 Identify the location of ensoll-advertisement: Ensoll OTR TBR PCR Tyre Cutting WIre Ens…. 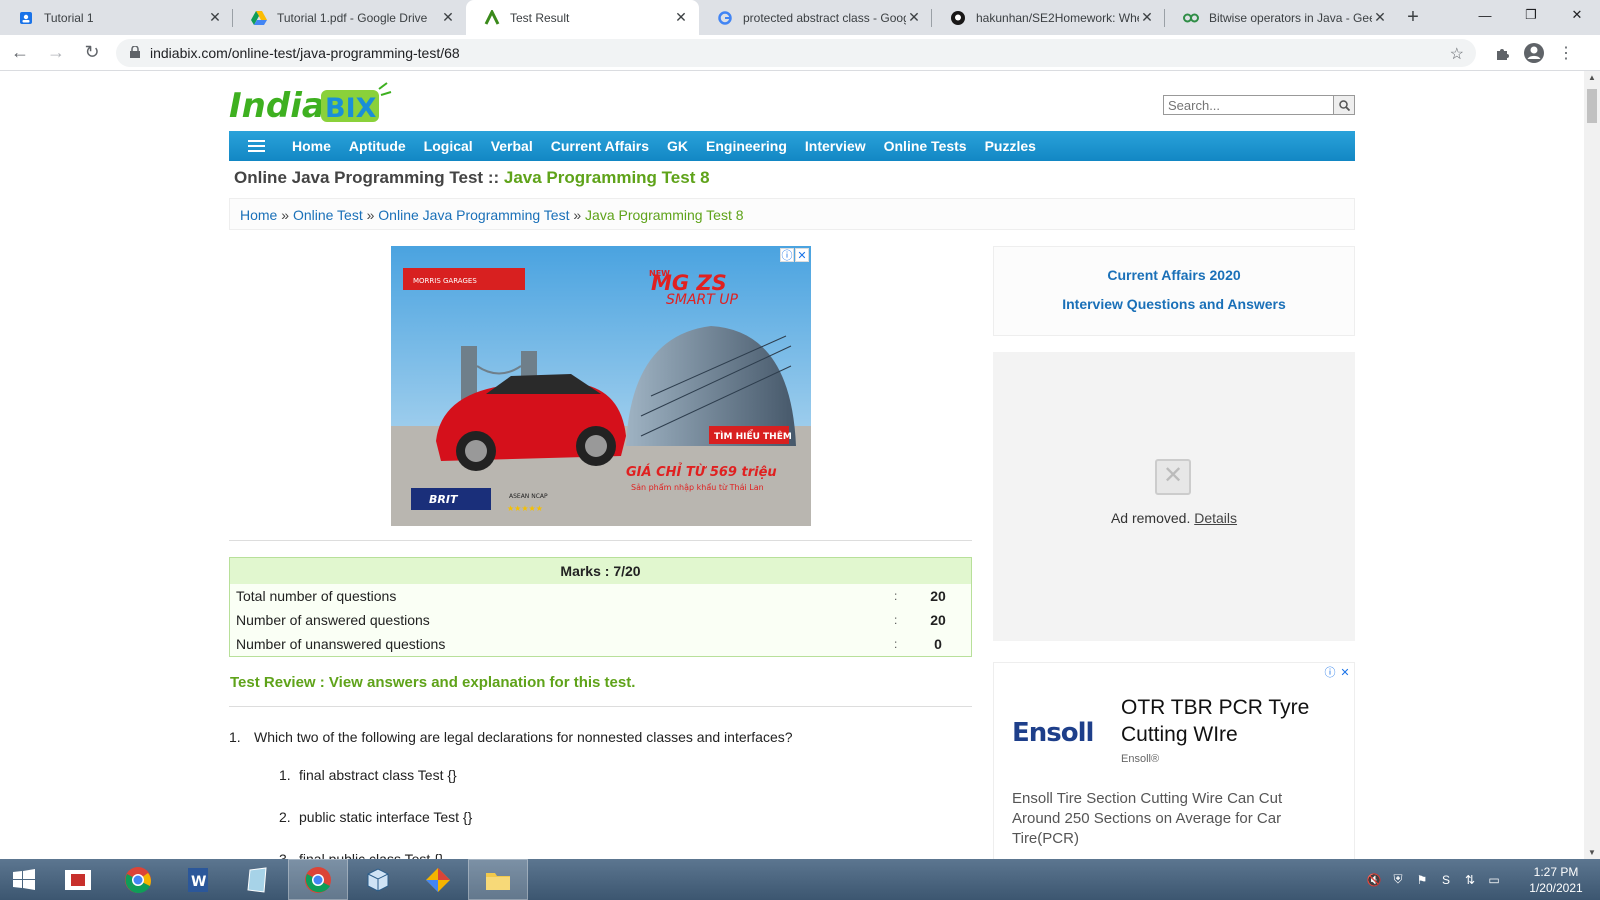
(1174, 760).